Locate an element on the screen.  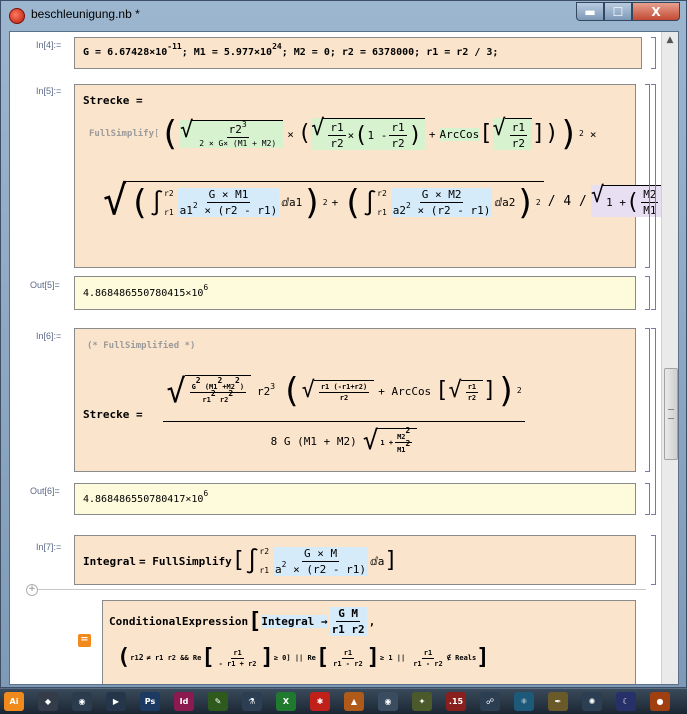
cell-label-in5: In[5]:= is located at coordinates (49, 91).